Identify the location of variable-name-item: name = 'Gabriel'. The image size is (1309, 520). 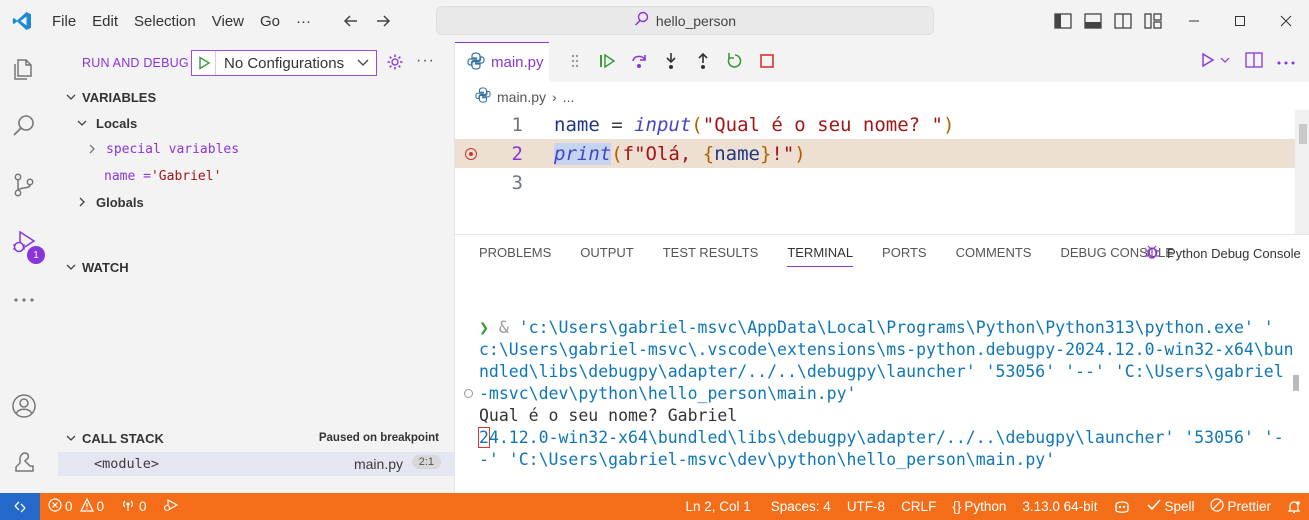
(162, 176).